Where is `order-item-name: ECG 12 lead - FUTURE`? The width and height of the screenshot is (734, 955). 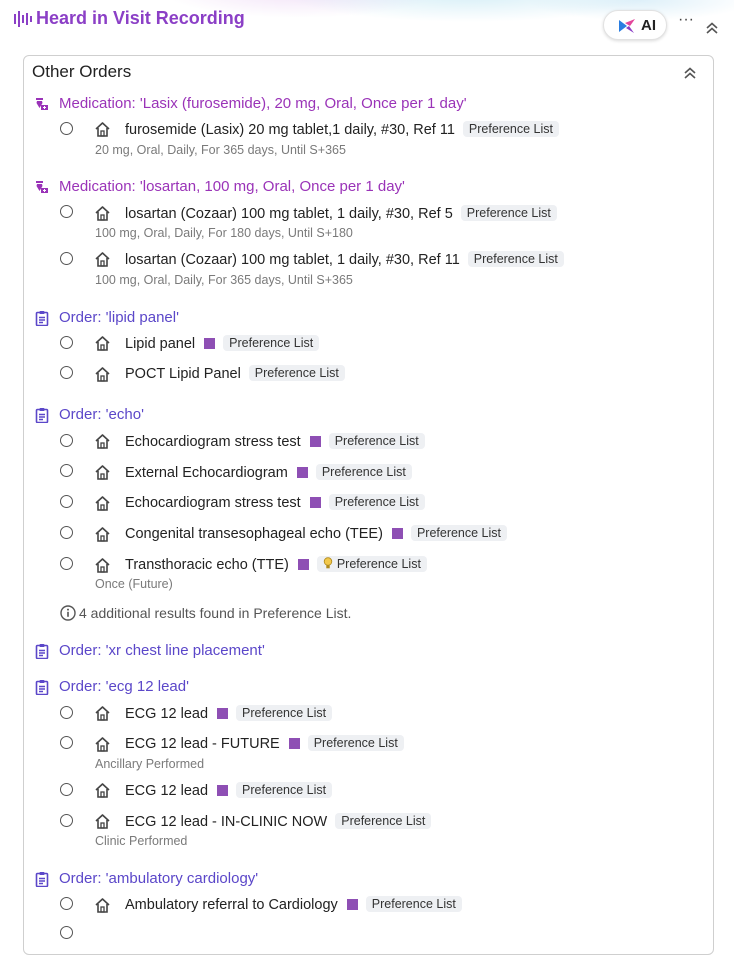 order-item-name: ECG 12 lead - FUTURE is located at coordinates (202, 744).